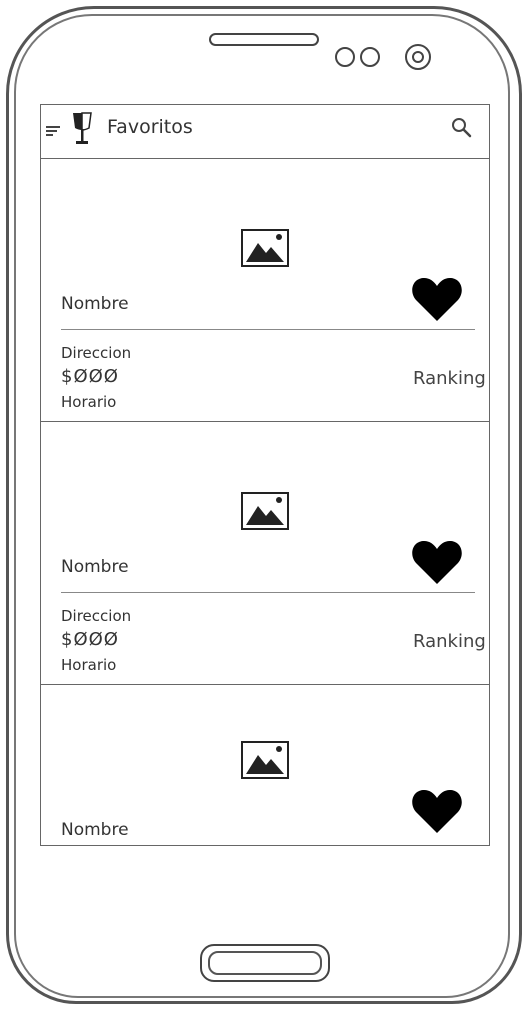 The height and width of the screenshot is (1010, 530). Describe the element at coordinates (462, 128) in the screenshot. I see `search-icon` at that location.